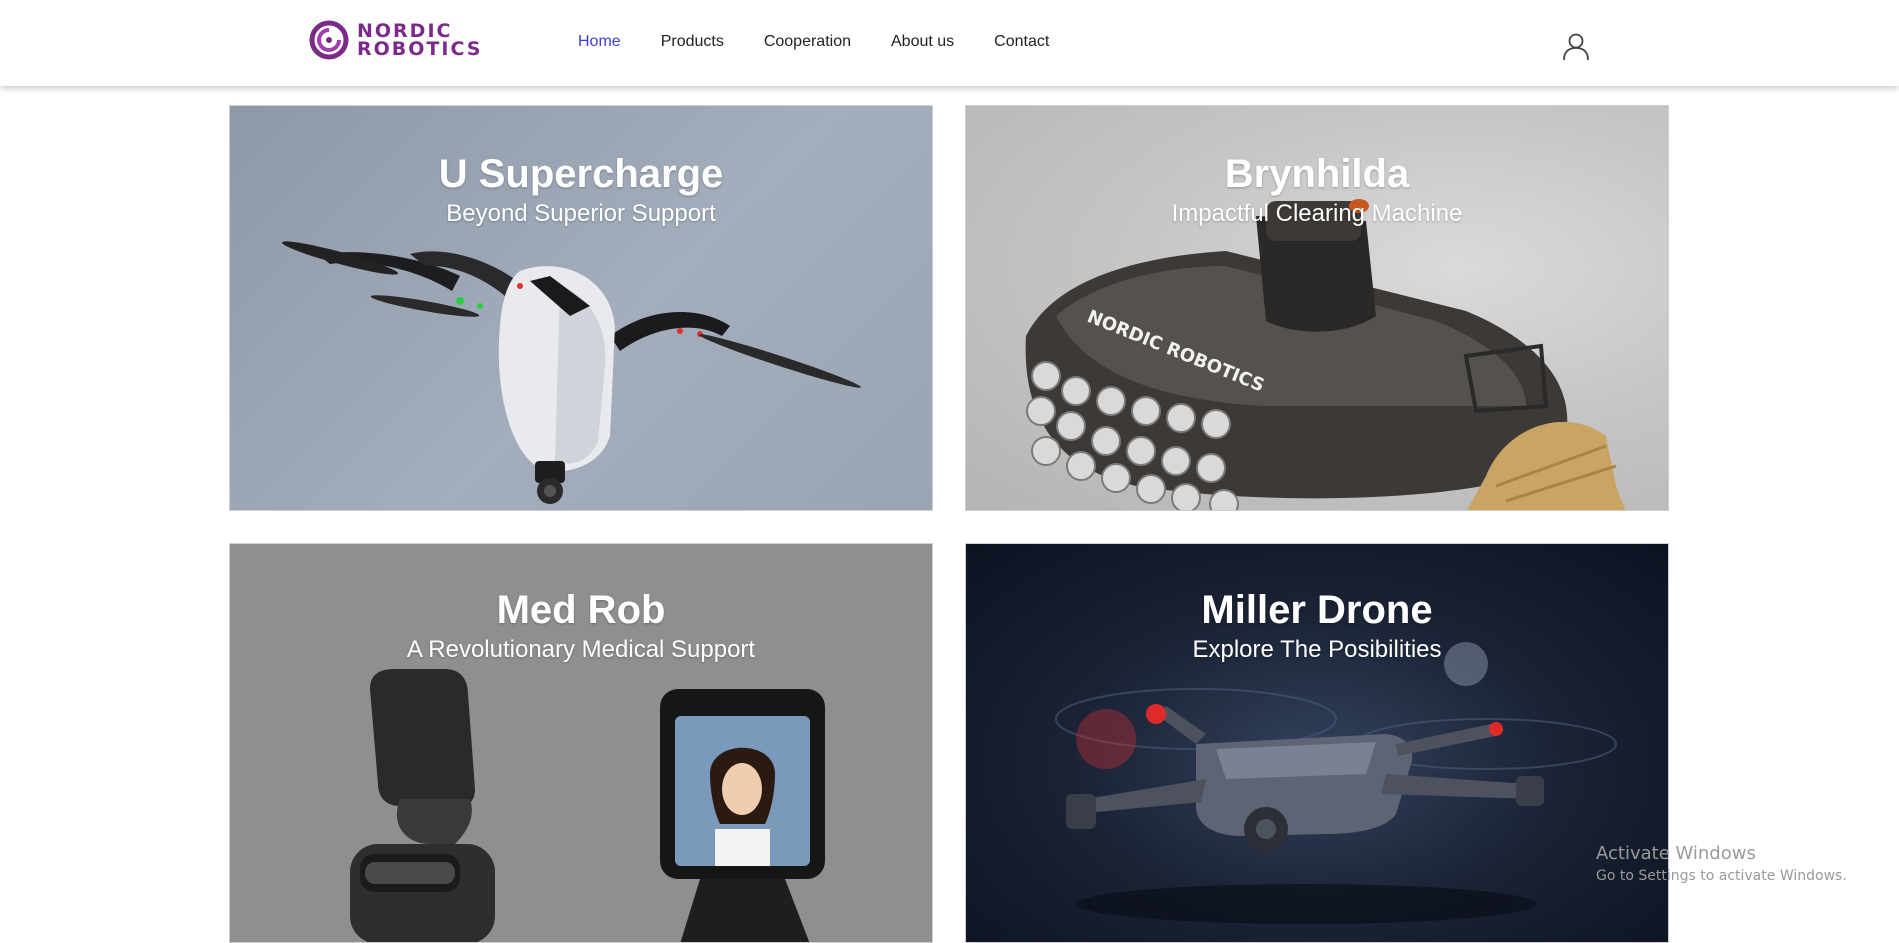  What do you see at coordinates (581, 610) in the screenshot?
I see `product-title: Med Rob` at bounding box center [581, 610].